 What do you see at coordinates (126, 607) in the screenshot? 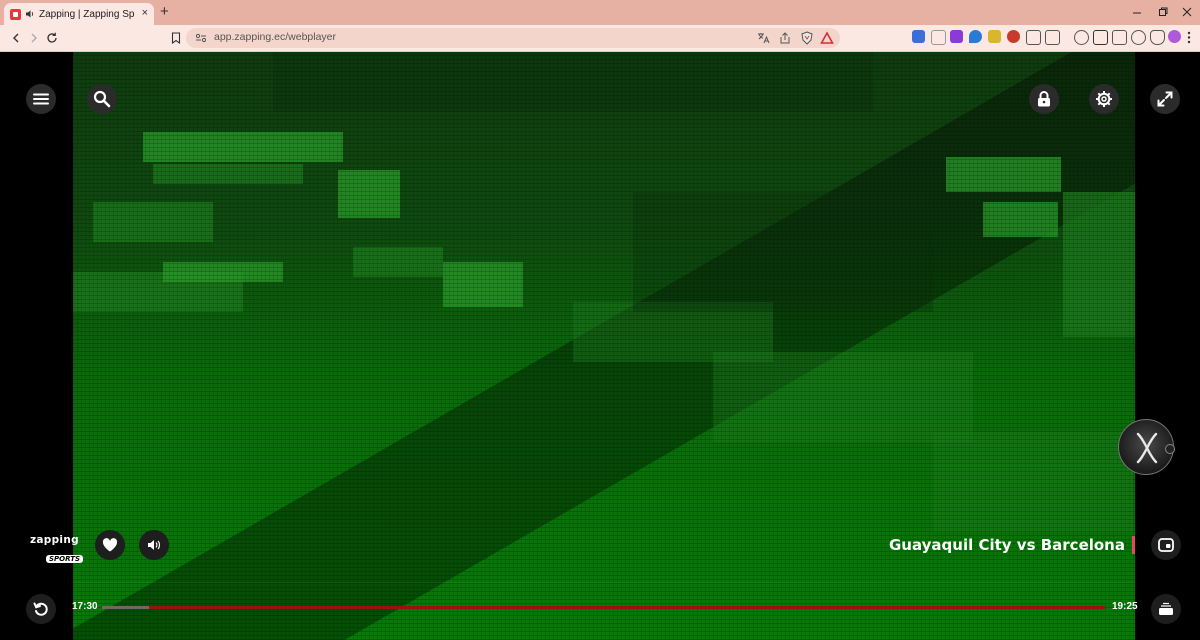
I see `progress-played` at bounding box center [126, 607].